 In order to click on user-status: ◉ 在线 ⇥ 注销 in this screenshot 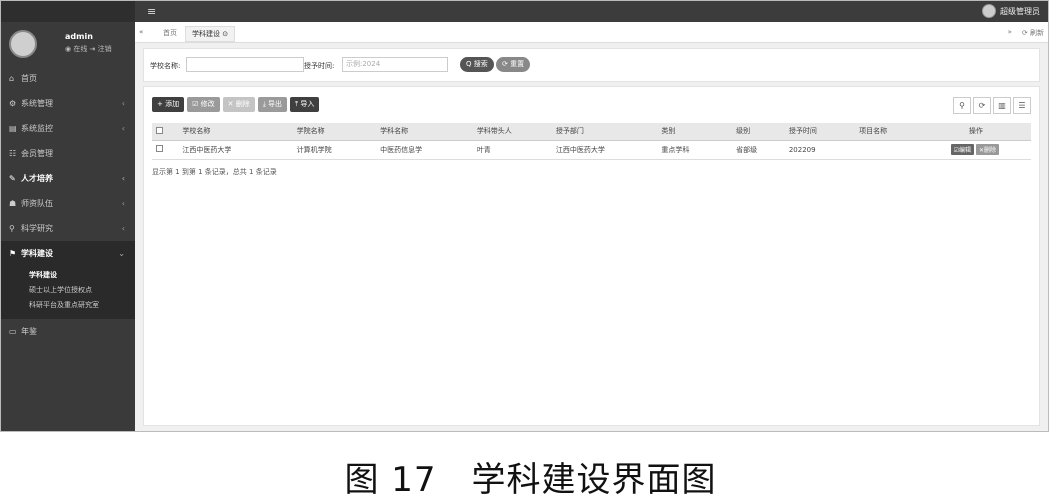, I will do `click(88, 49)`.